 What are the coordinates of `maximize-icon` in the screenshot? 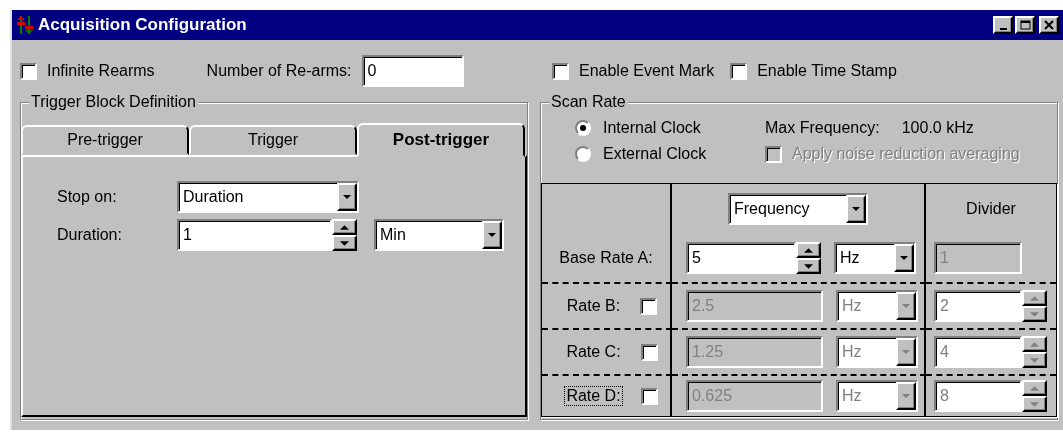 It's located at (1025, 25).